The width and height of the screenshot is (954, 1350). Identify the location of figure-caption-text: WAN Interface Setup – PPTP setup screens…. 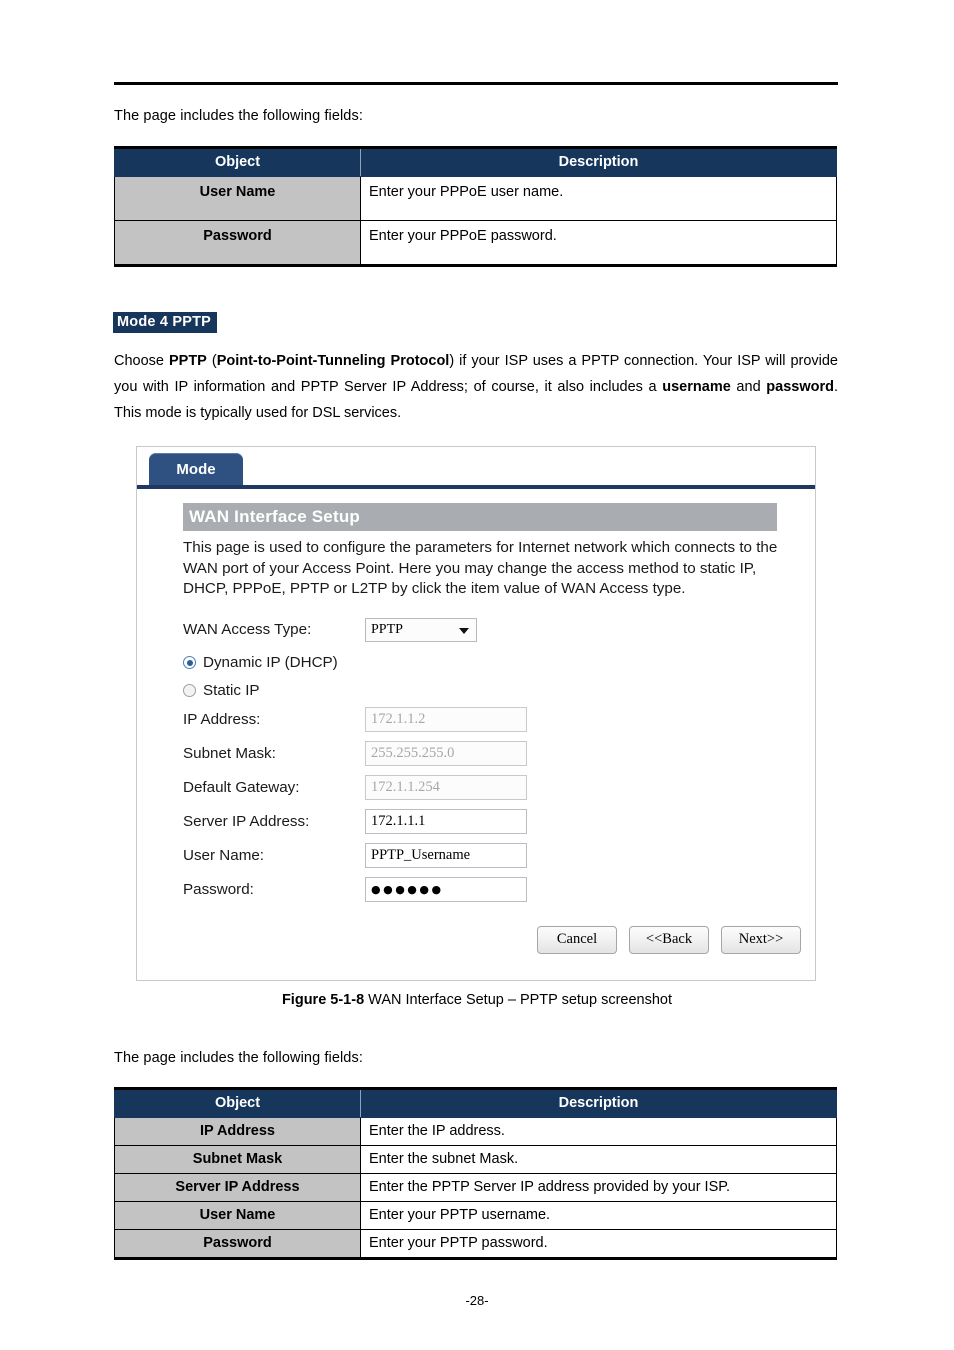
(518, 1000).